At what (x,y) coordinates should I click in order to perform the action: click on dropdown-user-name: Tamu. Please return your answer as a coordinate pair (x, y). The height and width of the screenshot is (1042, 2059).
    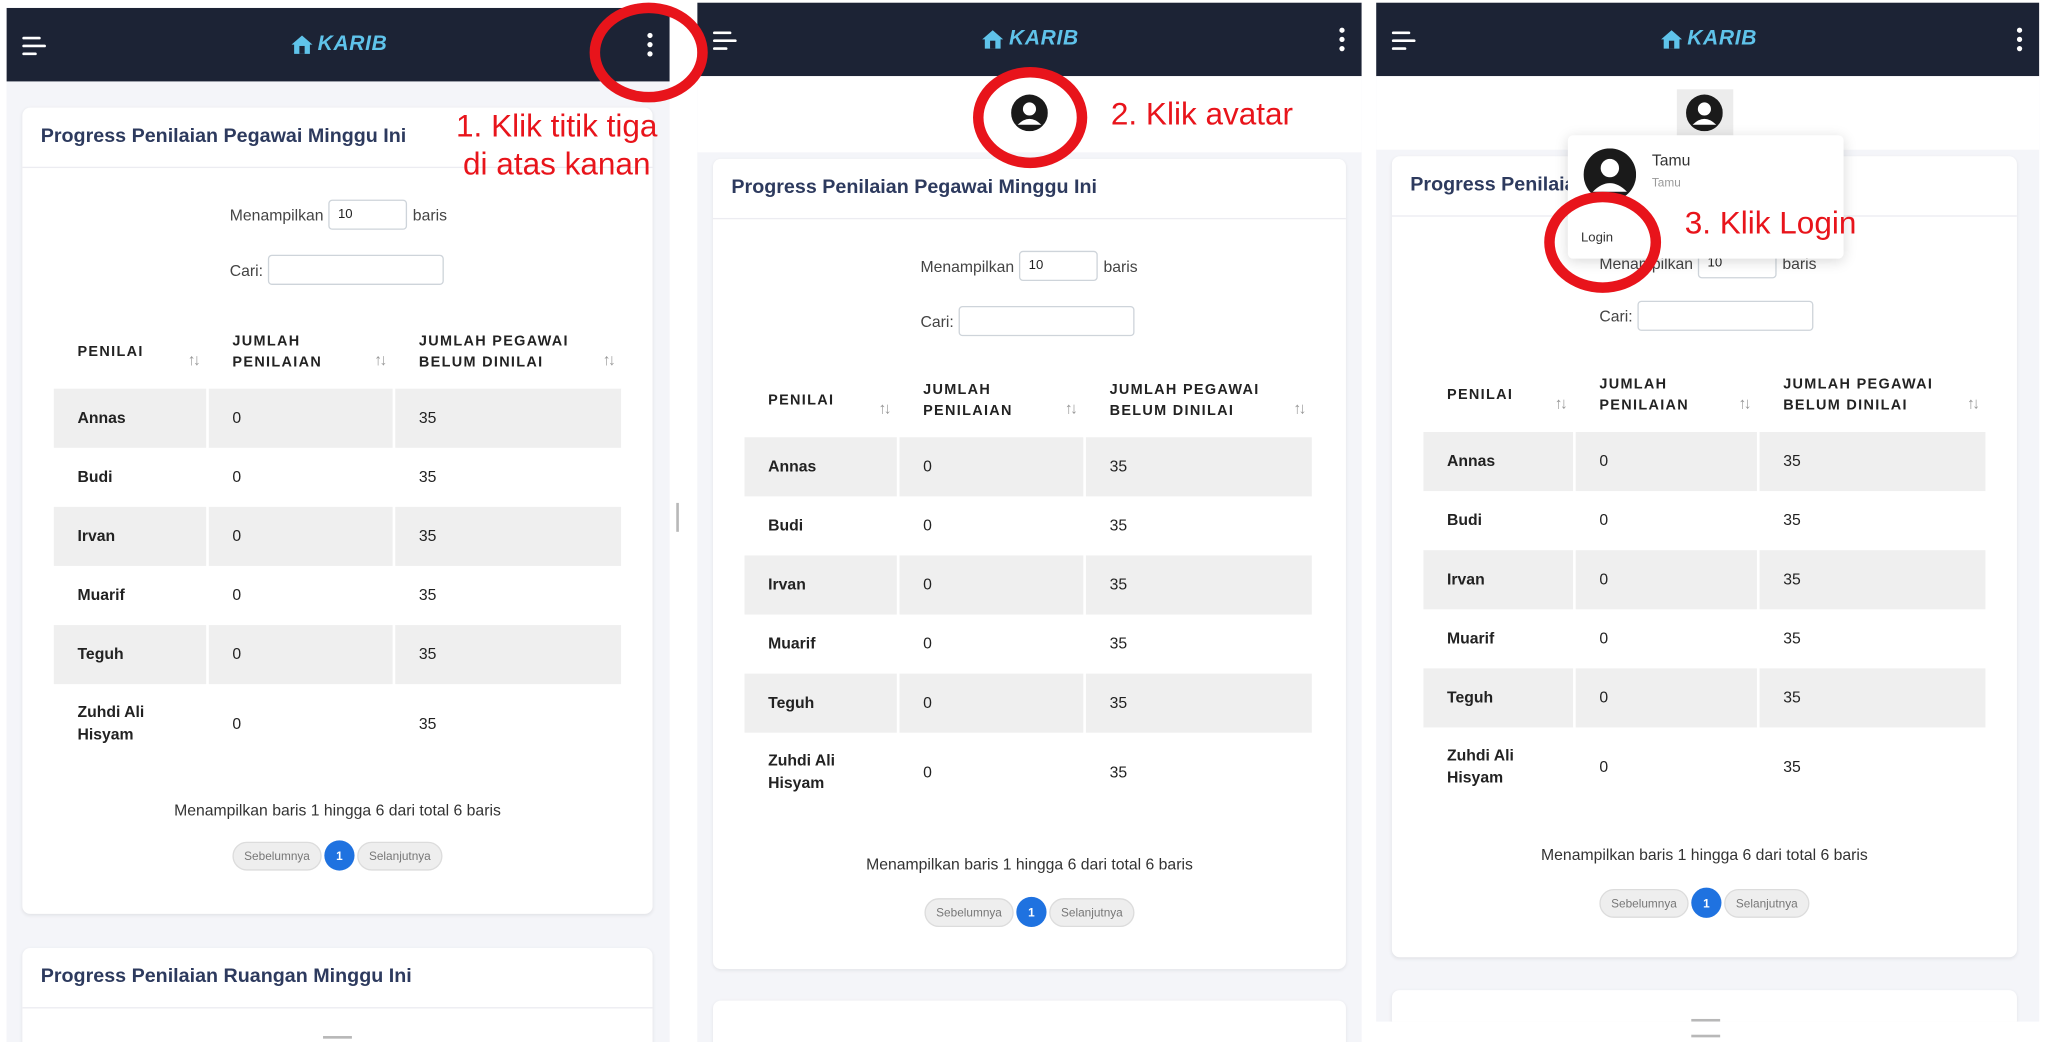
    Looking at the image, I should click on (1671, 160).